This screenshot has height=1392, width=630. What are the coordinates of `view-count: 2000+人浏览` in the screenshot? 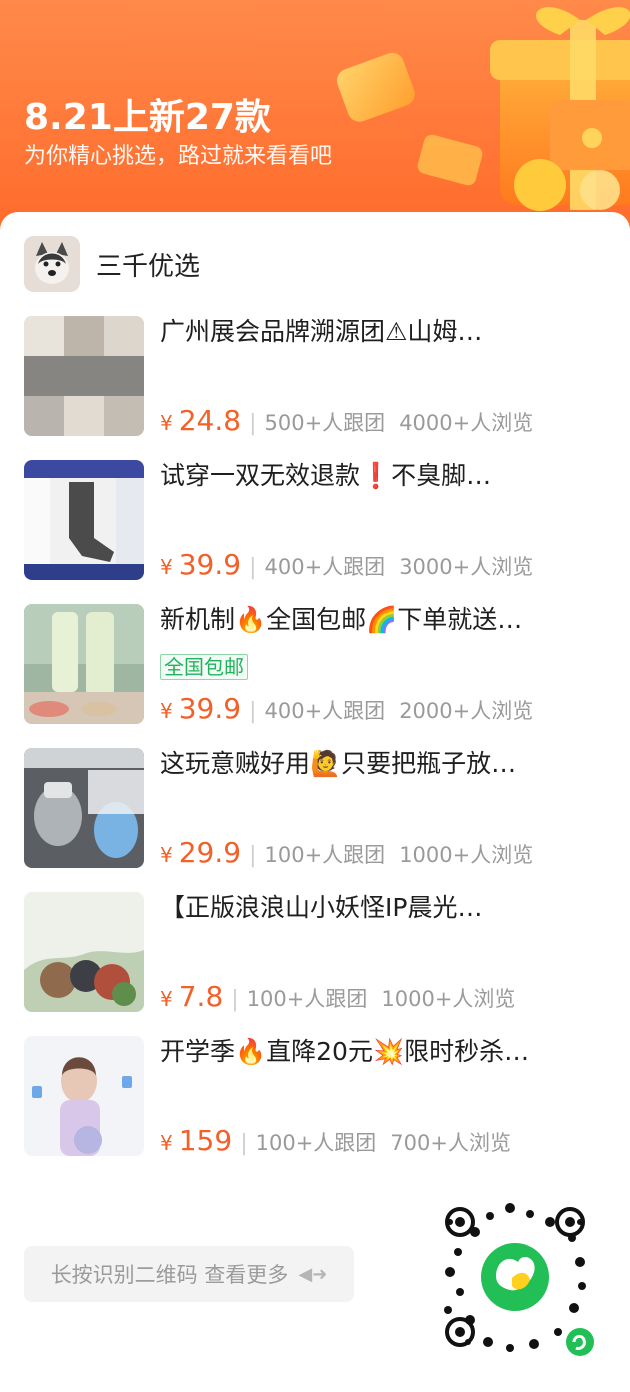 It's located at (466, 711).